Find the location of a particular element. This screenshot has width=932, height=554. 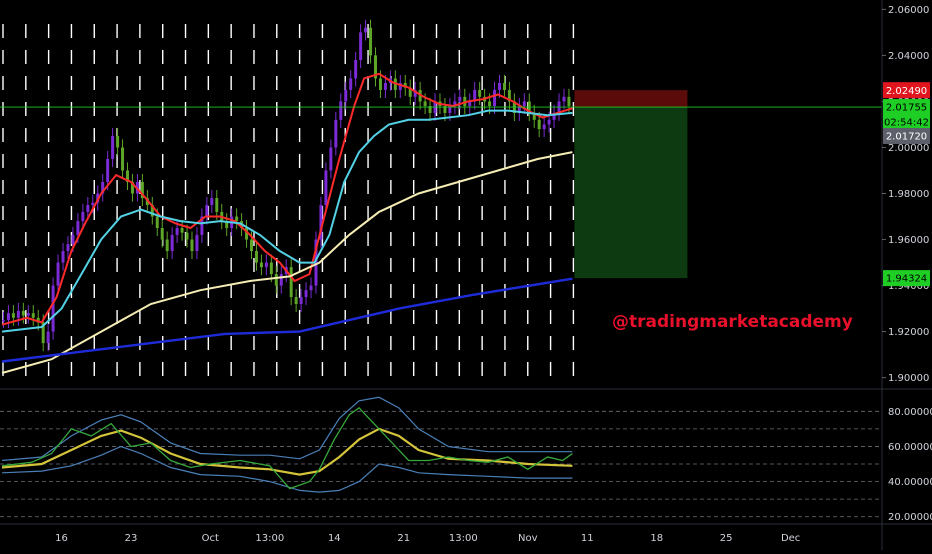

time-tick-label: Oct is located at coordinates (210, 538).